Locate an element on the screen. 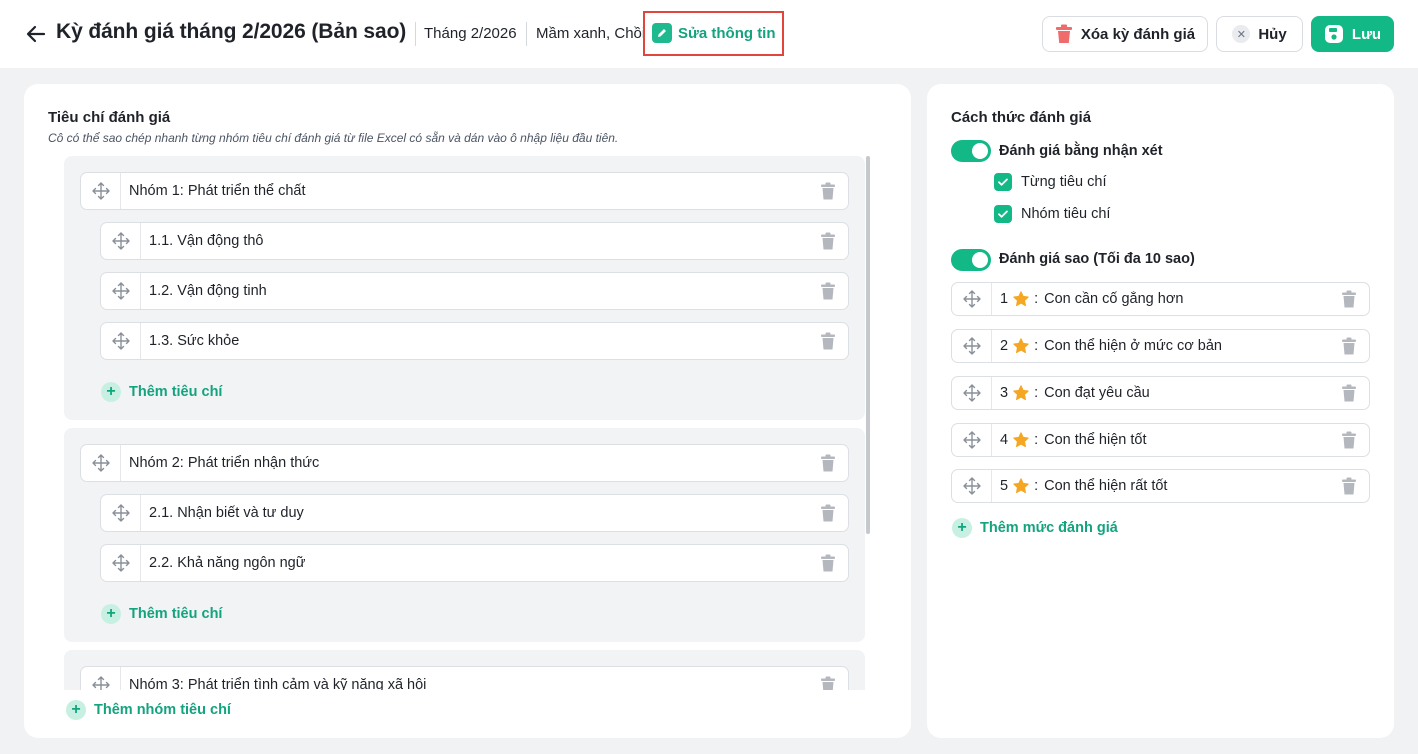 The height and width of the screenshot is (754, 1418). criterion-name: 1.1. Vận động thô is located at coordinates (206, 241).